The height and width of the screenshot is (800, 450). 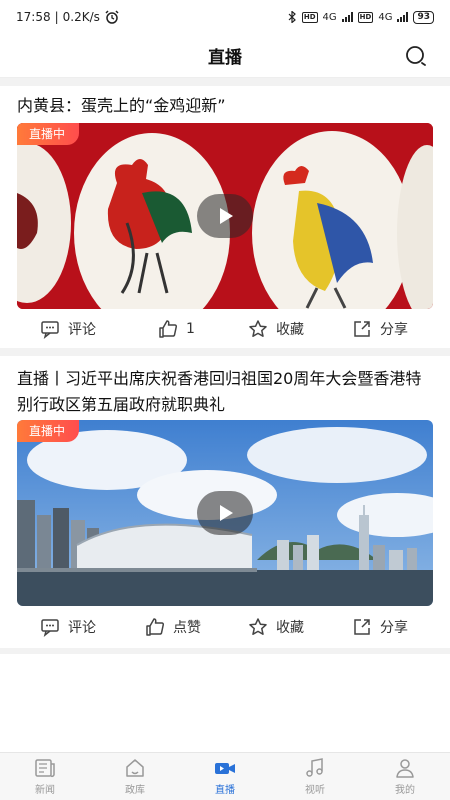 What do you see at coordinates (329, 17) in the screenshot?
I see `net-label: 4G` at bounding box center [329, 17].